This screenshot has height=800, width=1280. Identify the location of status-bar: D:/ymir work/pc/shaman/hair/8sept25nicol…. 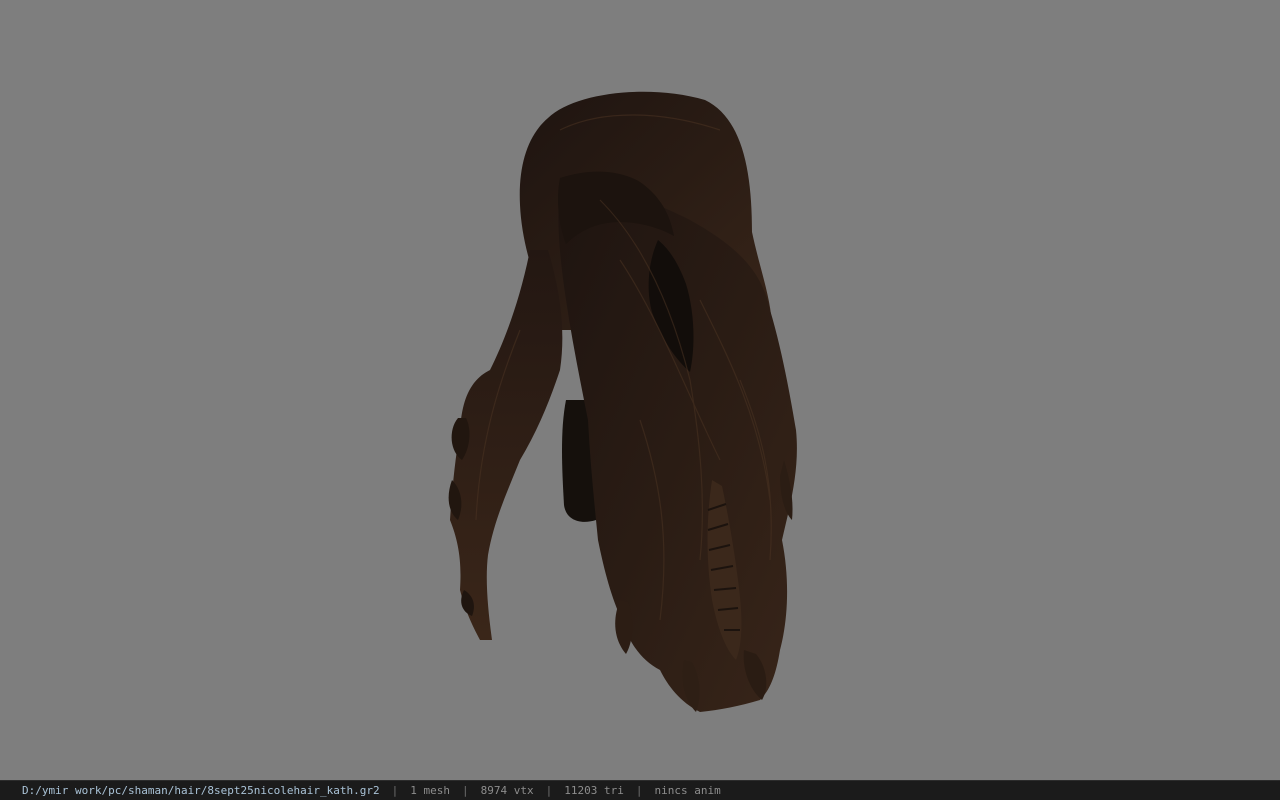
(640, 790).